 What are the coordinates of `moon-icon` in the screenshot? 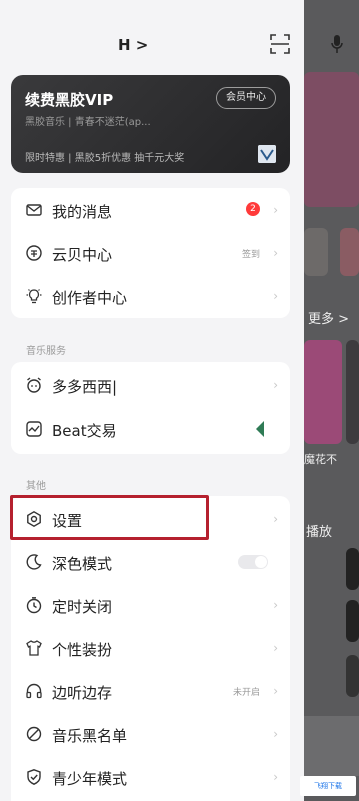 It's located at (34, 562).